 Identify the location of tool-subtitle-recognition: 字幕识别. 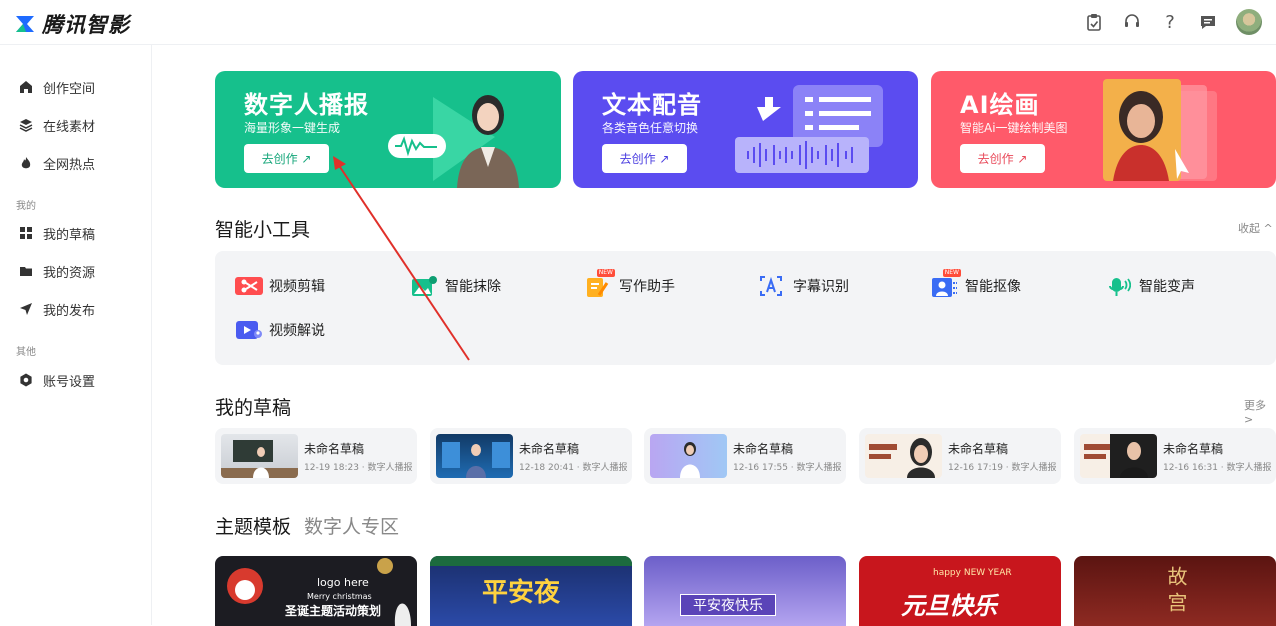
(804, 286).